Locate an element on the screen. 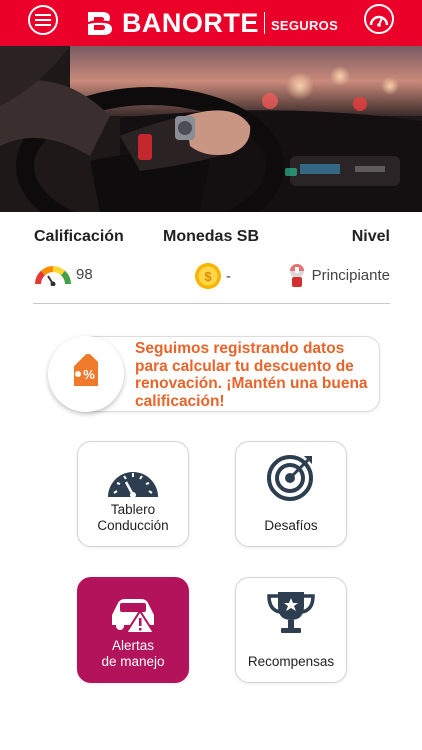  rating-gauge-icon is located at coordinates (53, 276).